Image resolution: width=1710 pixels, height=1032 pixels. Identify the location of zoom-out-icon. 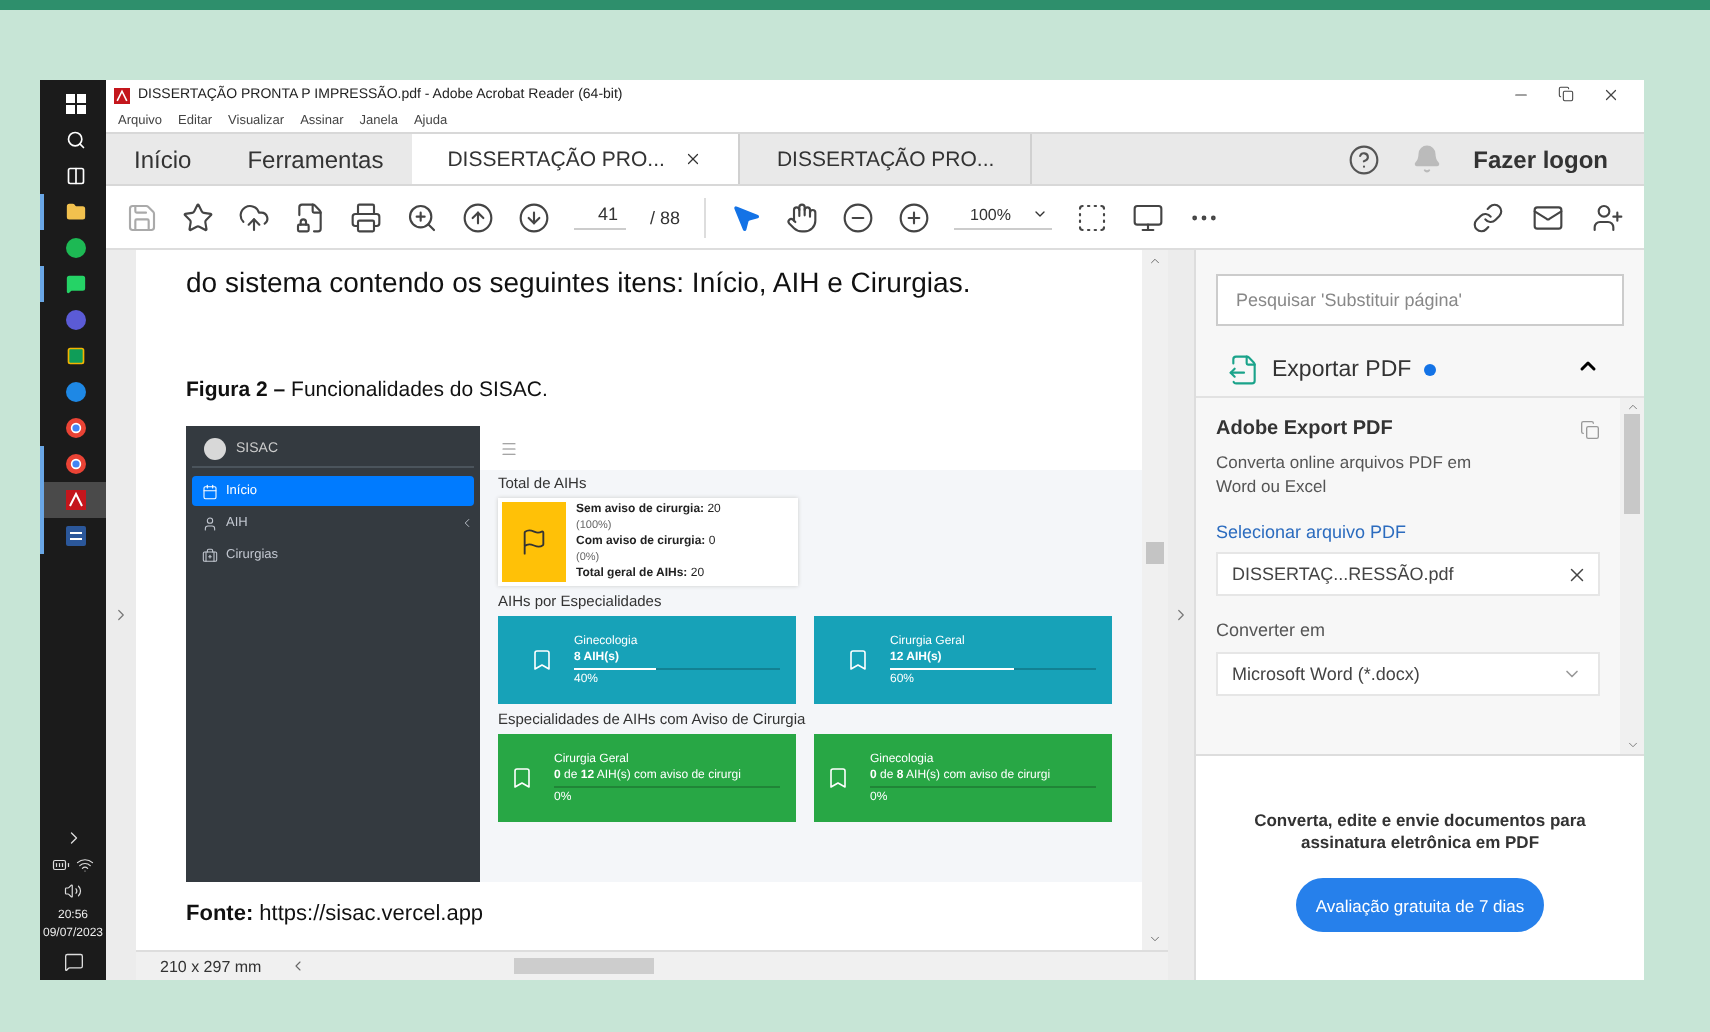
(858, 217).